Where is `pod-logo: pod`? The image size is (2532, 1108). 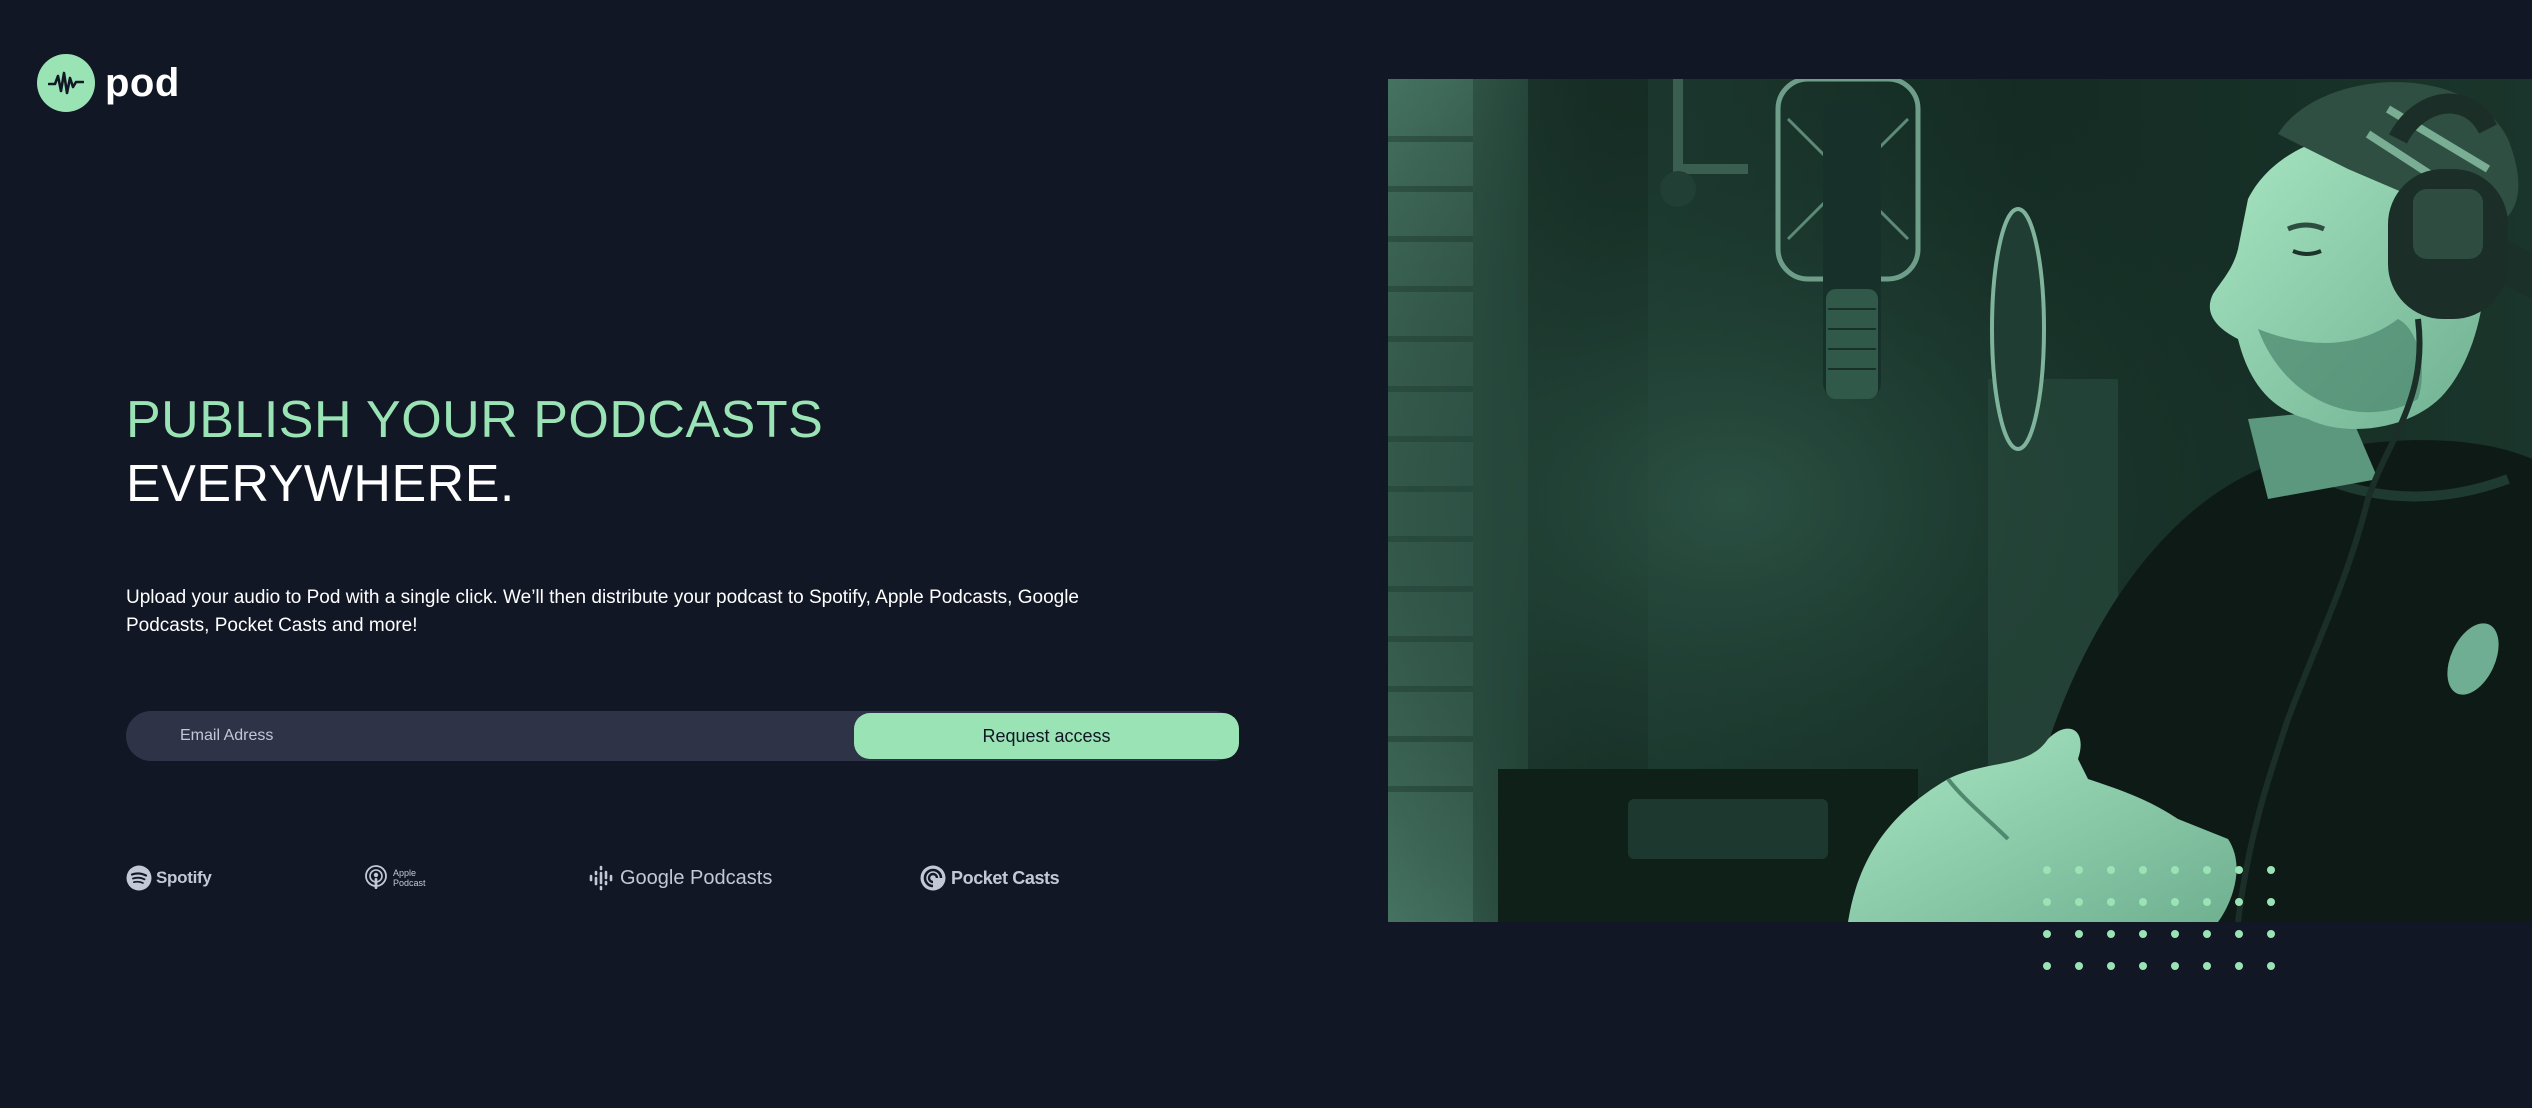 pod-logo: pod is located at coordinates (108, 83).